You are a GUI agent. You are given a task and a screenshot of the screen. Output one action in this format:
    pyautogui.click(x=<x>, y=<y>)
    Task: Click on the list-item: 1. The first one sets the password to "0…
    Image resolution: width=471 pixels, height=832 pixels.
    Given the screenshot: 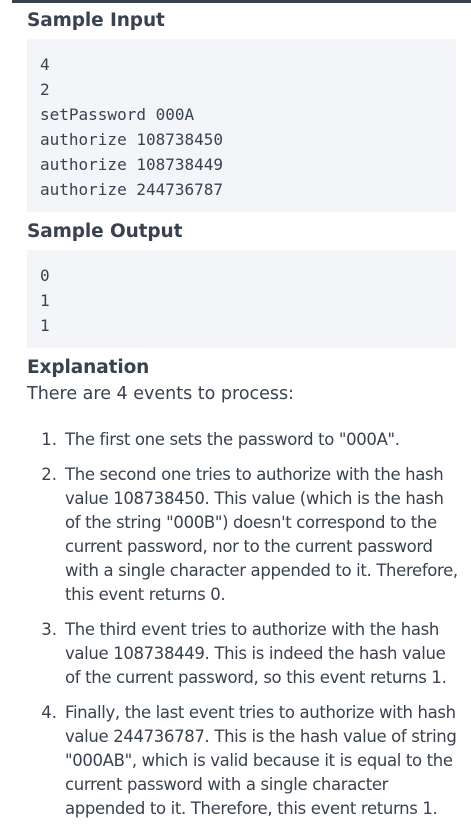 What is the action you would take?
    pyautogui.click(x=245, y=440)
    